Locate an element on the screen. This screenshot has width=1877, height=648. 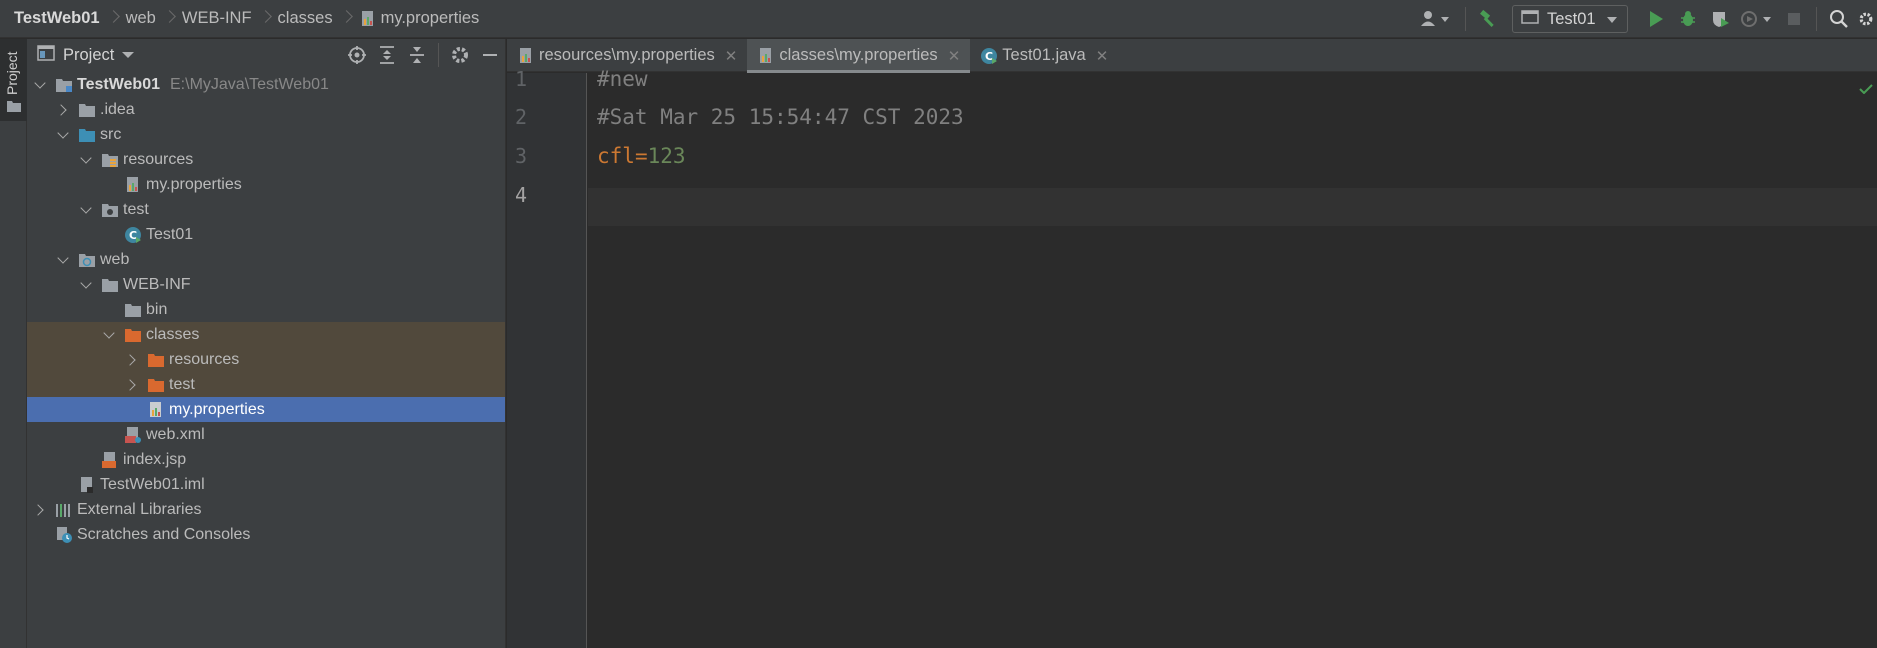
iml-file-icon is located at coordinates (87, 485).